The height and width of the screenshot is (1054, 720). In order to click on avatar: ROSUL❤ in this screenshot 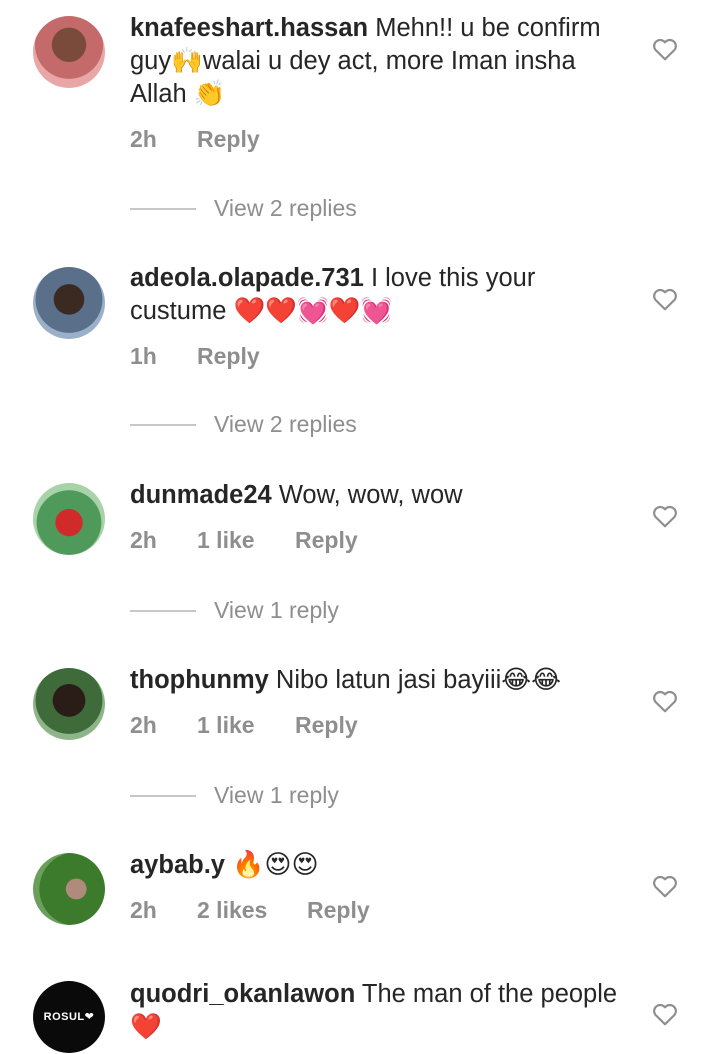, I will do `click(69, 1017)`.